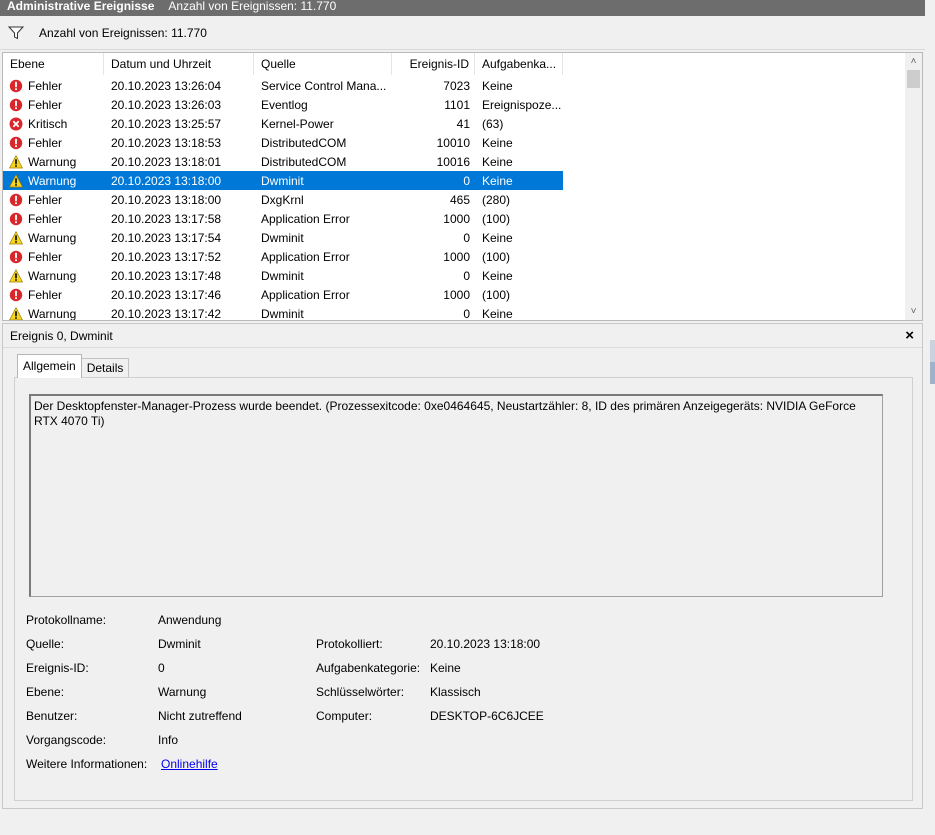 This screenshot has height=835, width=935. What do you see at coordinates (282, 199) in the screenshot?
I see `event-source-cell: DxgKrnl` at bounding box center [282, 199].